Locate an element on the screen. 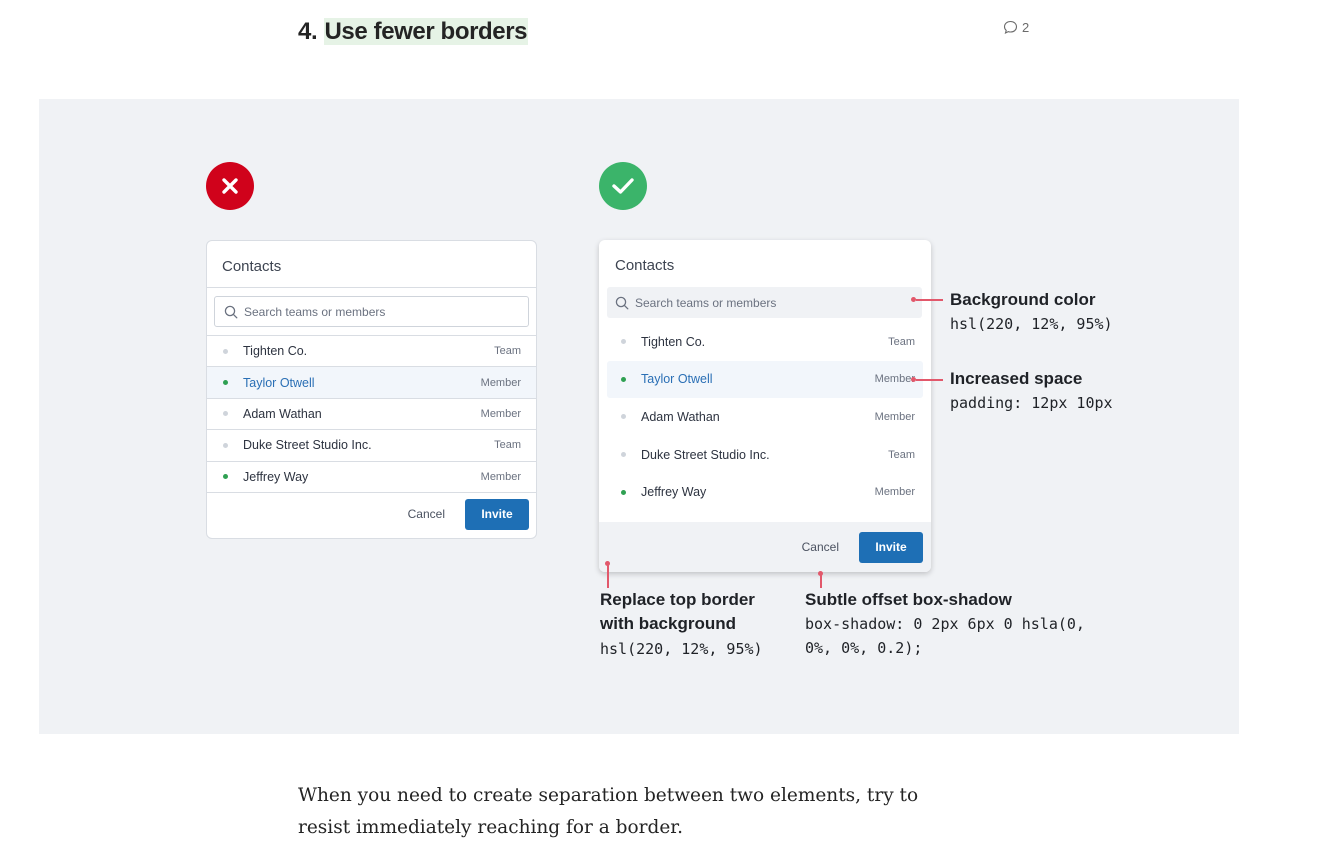 The height and width of the screenshot is (859, 1321). comments-button: 2 is located at coordinates (1016, 27).